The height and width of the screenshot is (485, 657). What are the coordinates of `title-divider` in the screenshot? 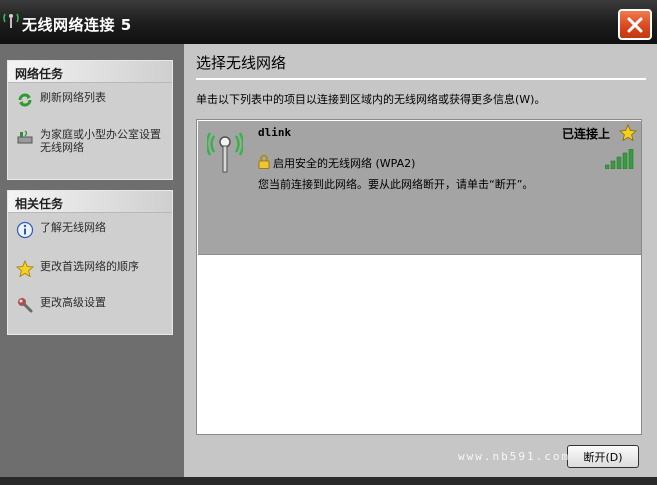 It's located at (421, 79).